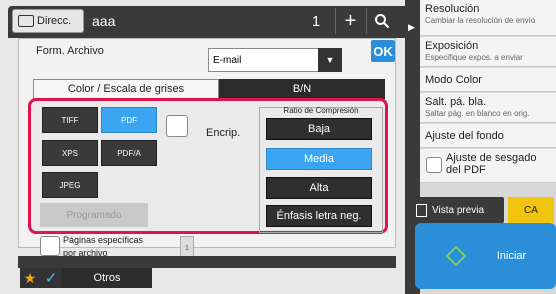 The height and width of the screenshot is (294, 556). Describe the element at coordinates (488, 52) in the screenshot. I see `sidebar-item-exposicion: Exposición Especifique expos. a enviar` at that location.